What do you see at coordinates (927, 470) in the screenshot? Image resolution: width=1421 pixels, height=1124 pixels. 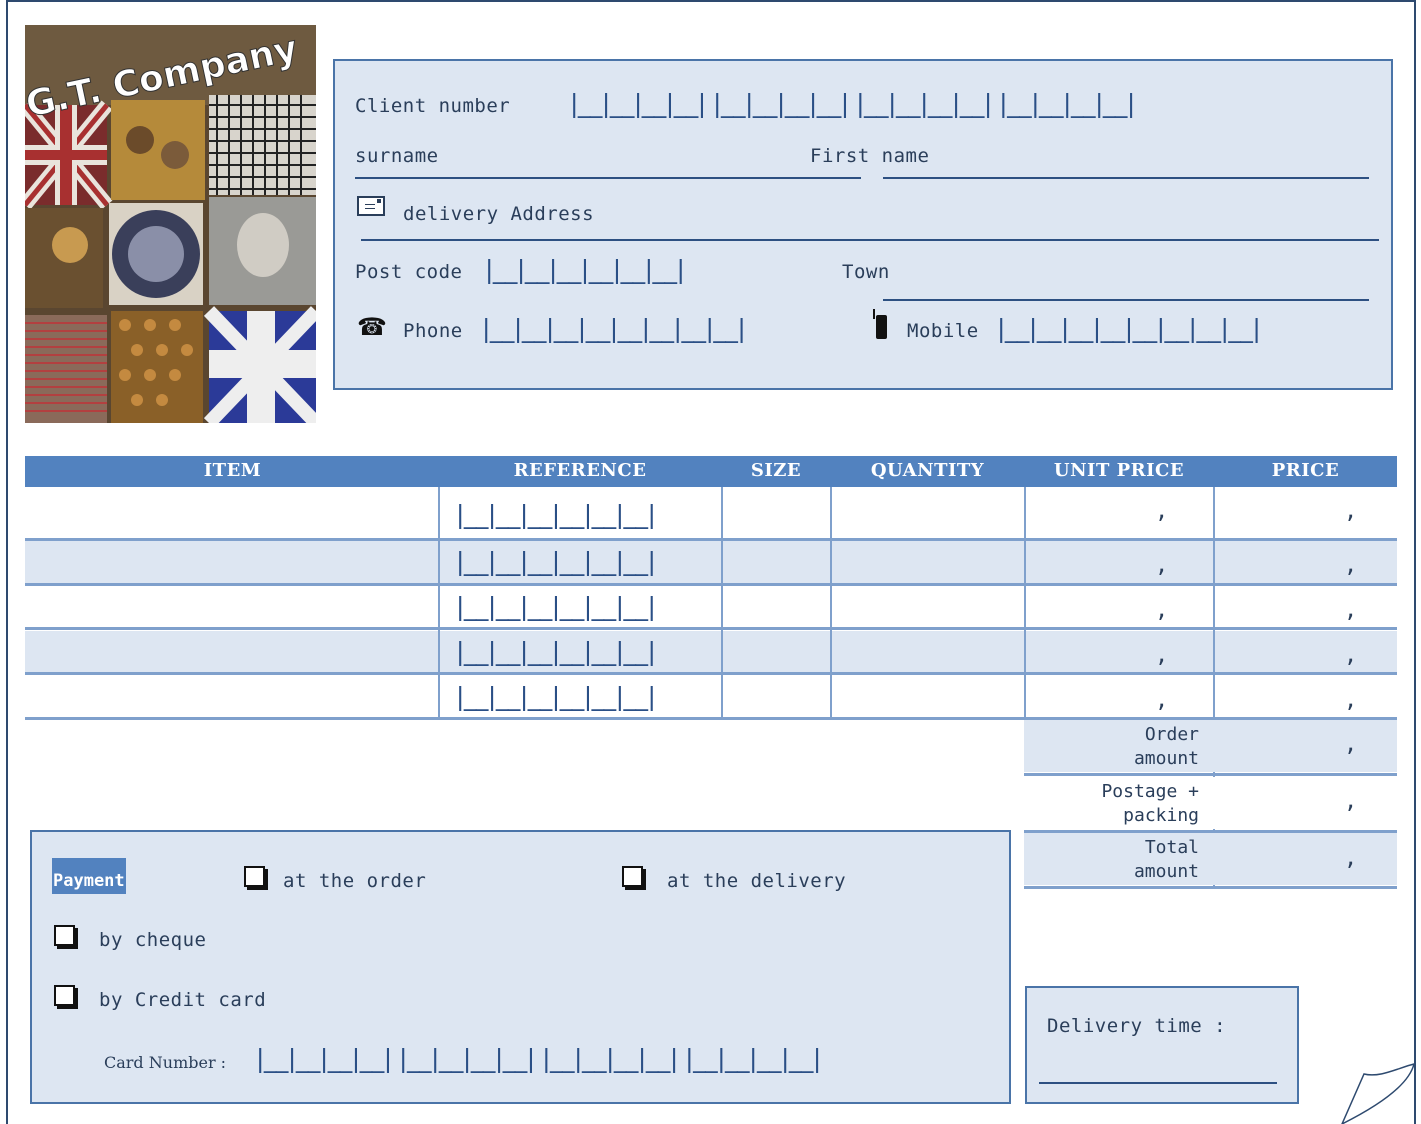 I see `header-quantity: QUANTITY` at bounding box center [927, 470].